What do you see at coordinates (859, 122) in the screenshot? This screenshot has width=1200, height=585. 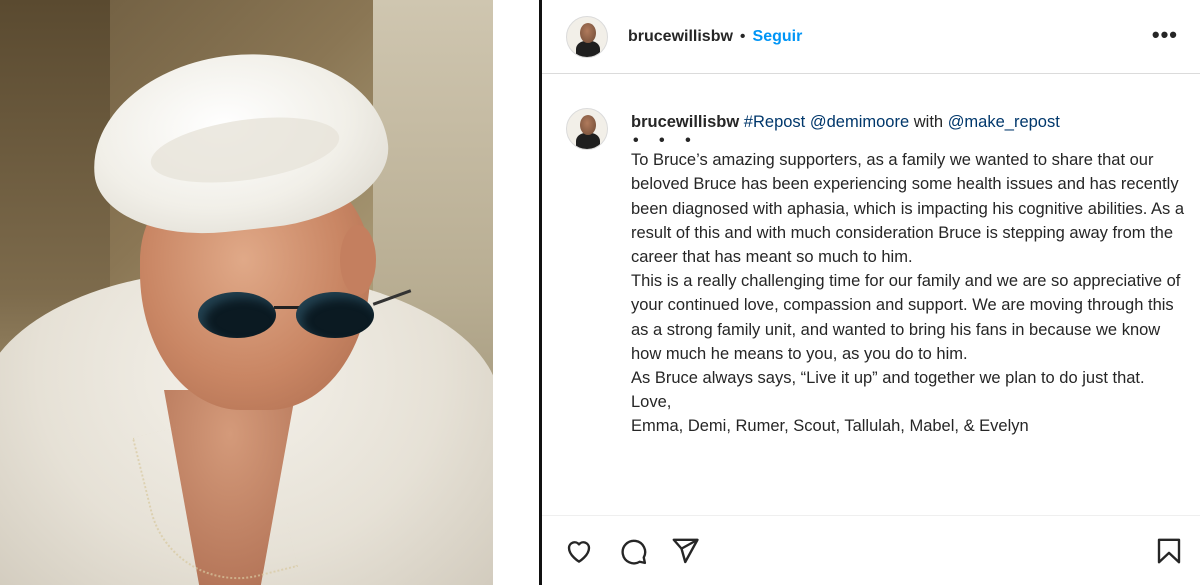 I see `mention-demimoore: @demimoore` at bounding box center [859, 122].